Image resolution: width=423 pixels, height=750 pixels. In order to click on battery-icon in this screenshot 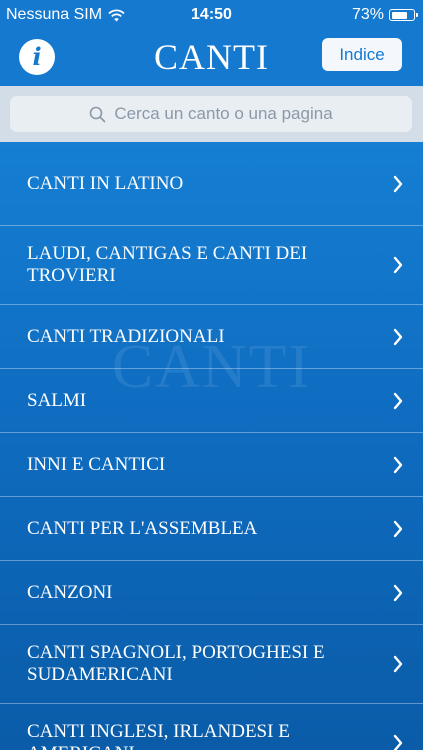, I will do `click(403, 15)`.